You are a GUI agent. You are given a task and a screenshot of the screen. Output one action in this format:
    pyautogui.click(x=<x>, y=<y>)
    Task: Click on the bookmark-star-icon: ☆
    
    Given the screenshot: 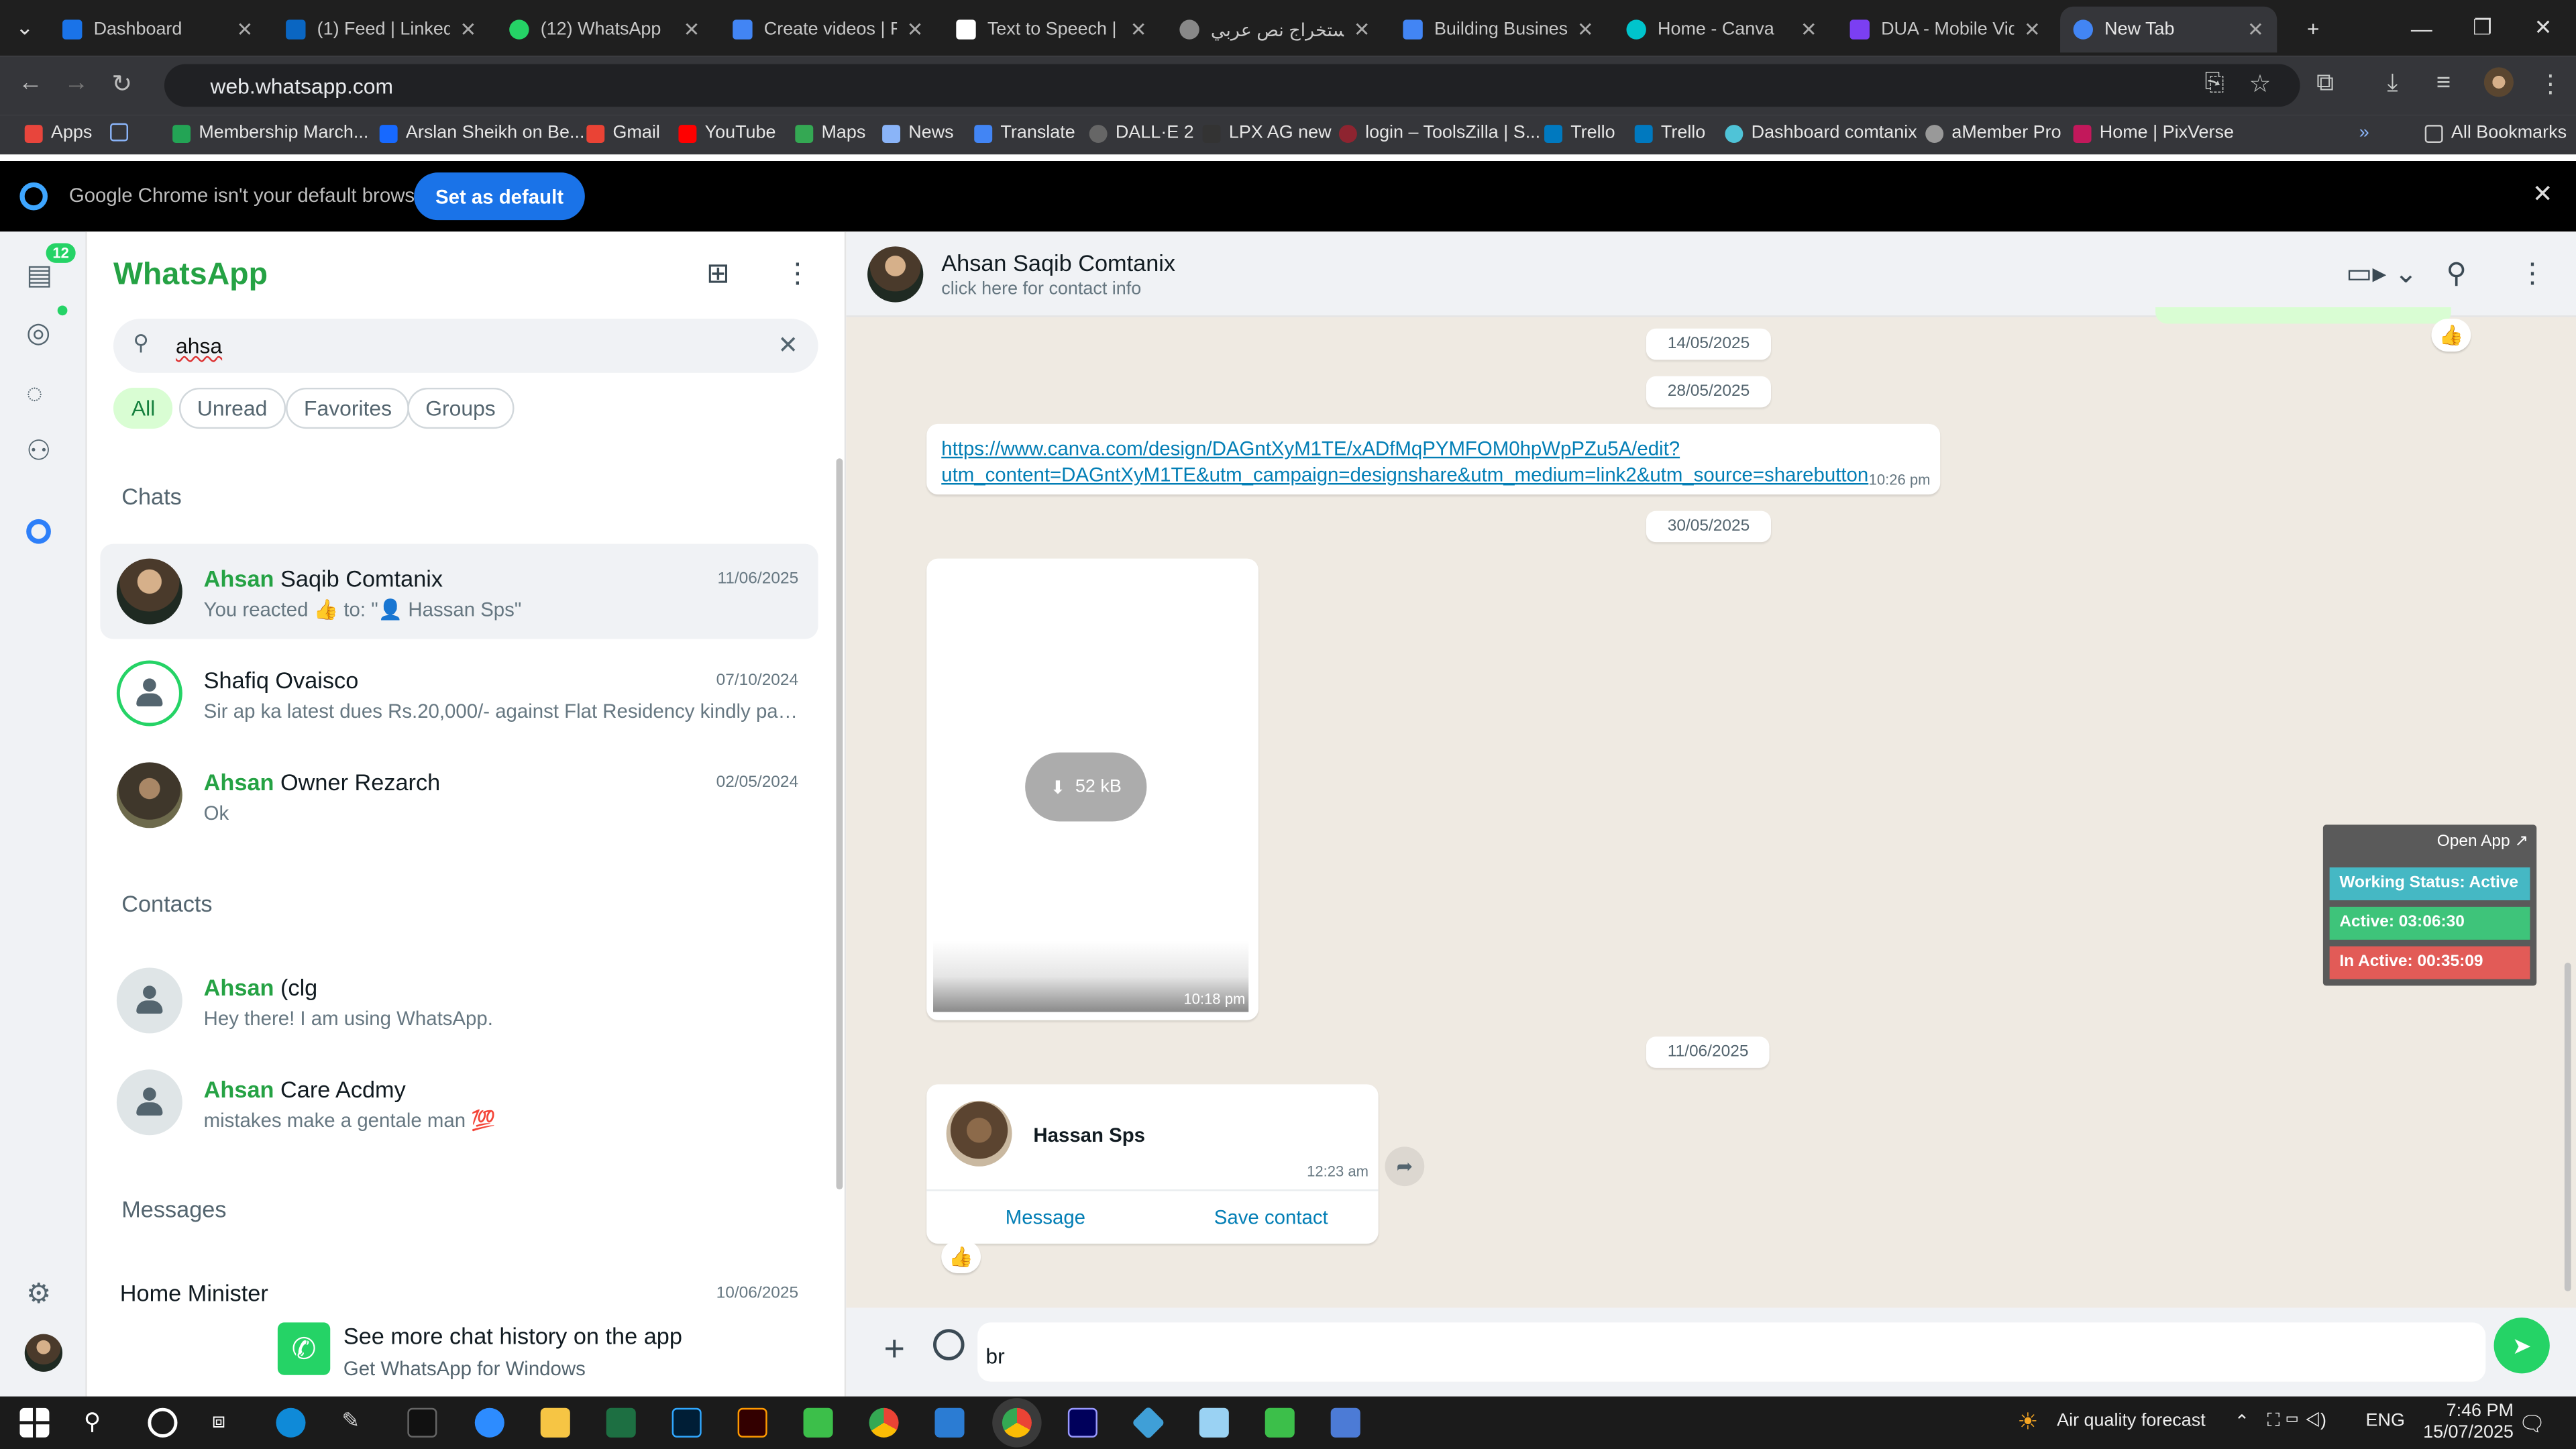 What is the action you would take?
    pyautogui.click(x=2260, y=84)
    